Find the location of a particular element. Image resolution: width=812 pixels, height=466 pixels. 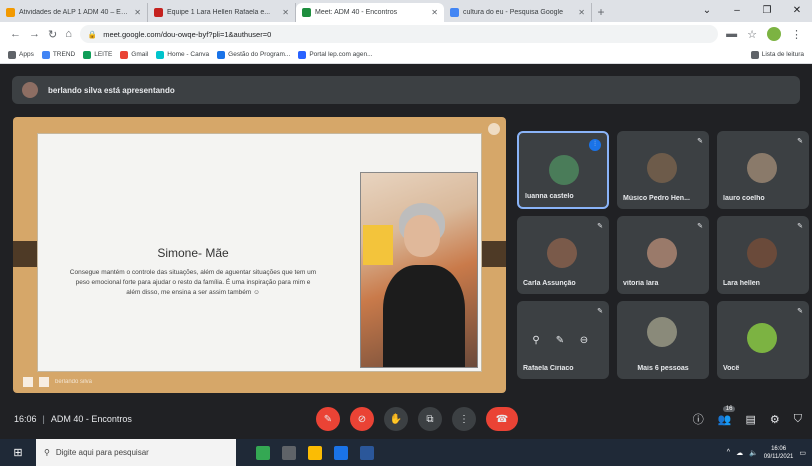

people-button: 16 👥 is located at coordinates (727, 415).